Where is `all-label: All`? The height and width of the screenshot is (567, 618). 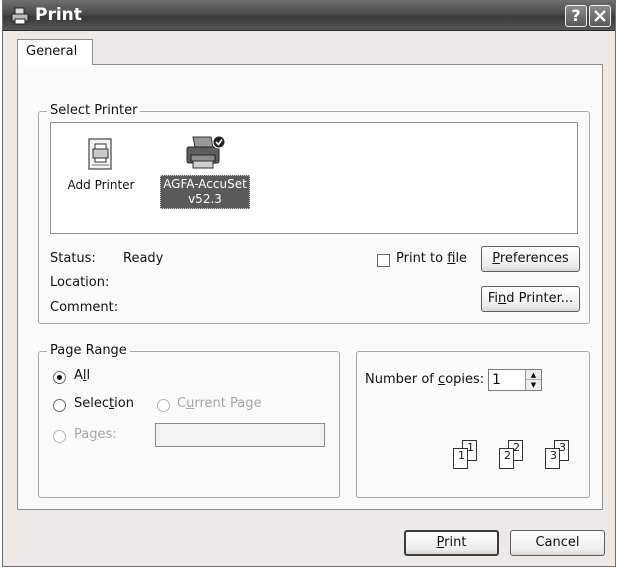 all-label: All is located at coordinates (82, 375).